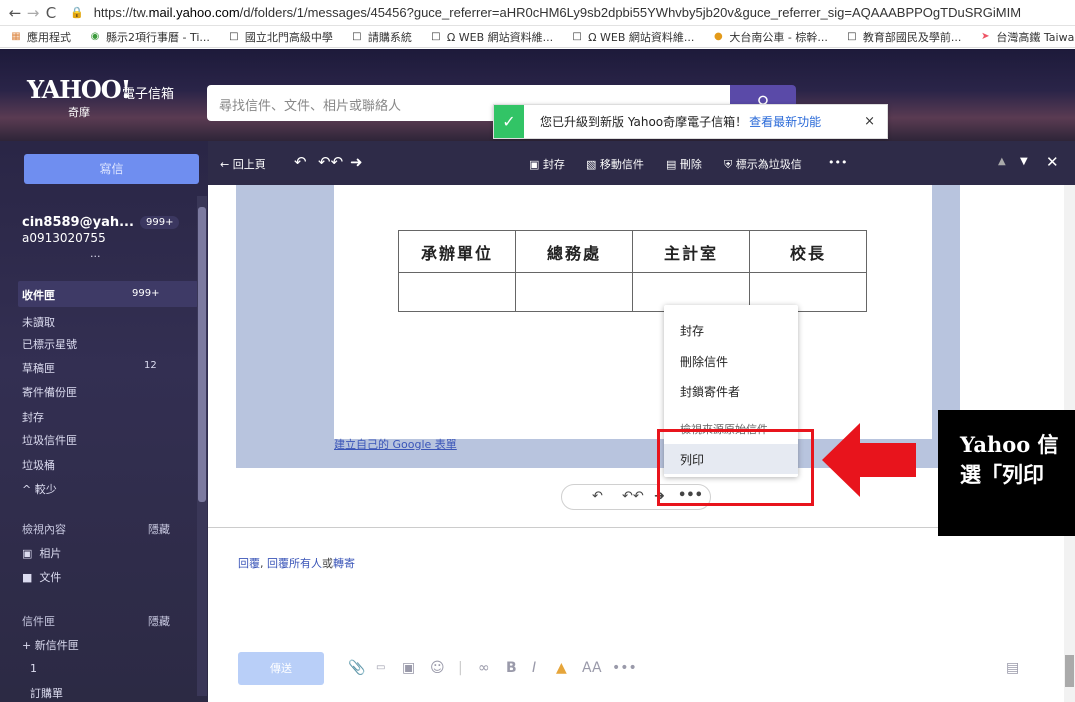 Image resolution: width=1075 pixels, height=702 pixels. Describe the element at coordinates (46, 693) in the screenshot. I see `folder-custom-order: 訂購單` at that location.